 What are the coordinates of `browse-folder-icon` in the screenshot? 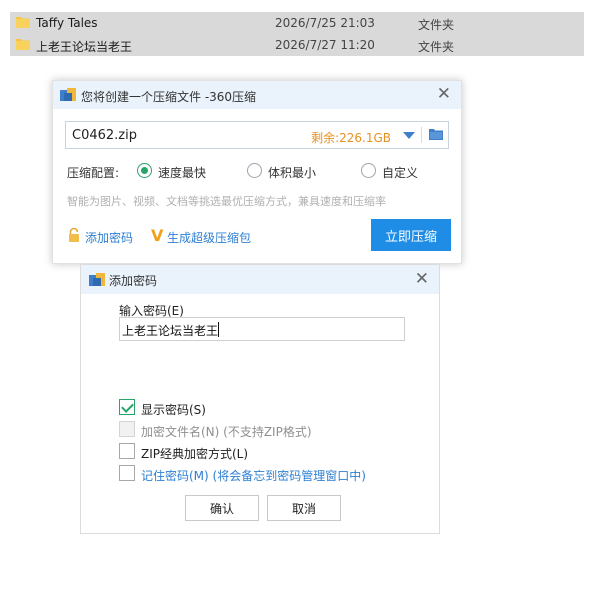 It's located at (436, 134).